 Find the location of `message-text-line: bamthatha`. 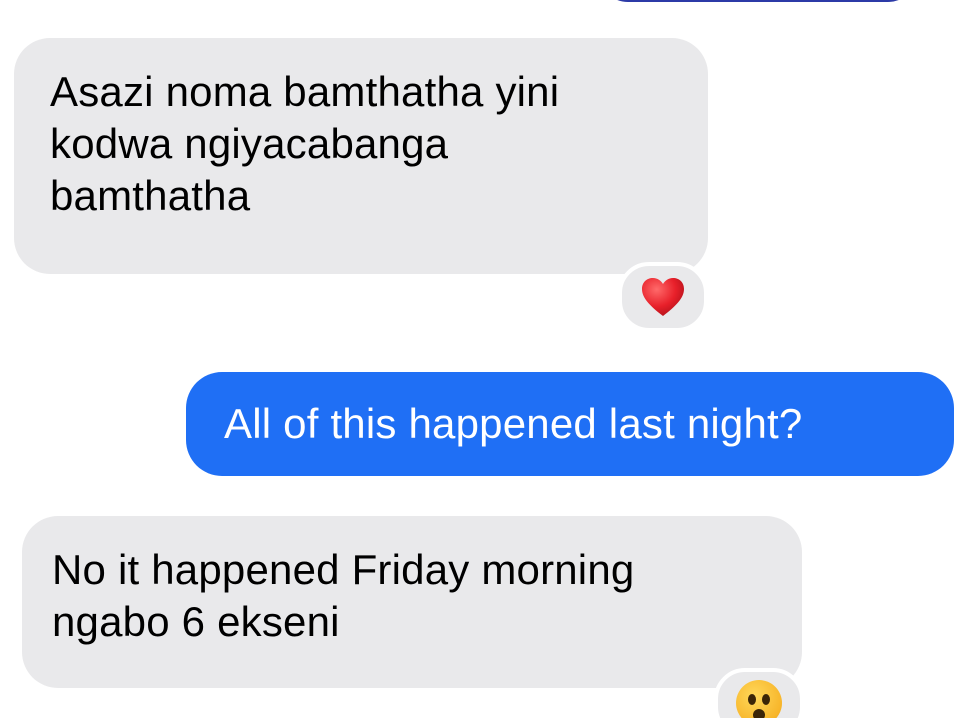

message-text-line: bamthatha is located at coordinates (150, 195).